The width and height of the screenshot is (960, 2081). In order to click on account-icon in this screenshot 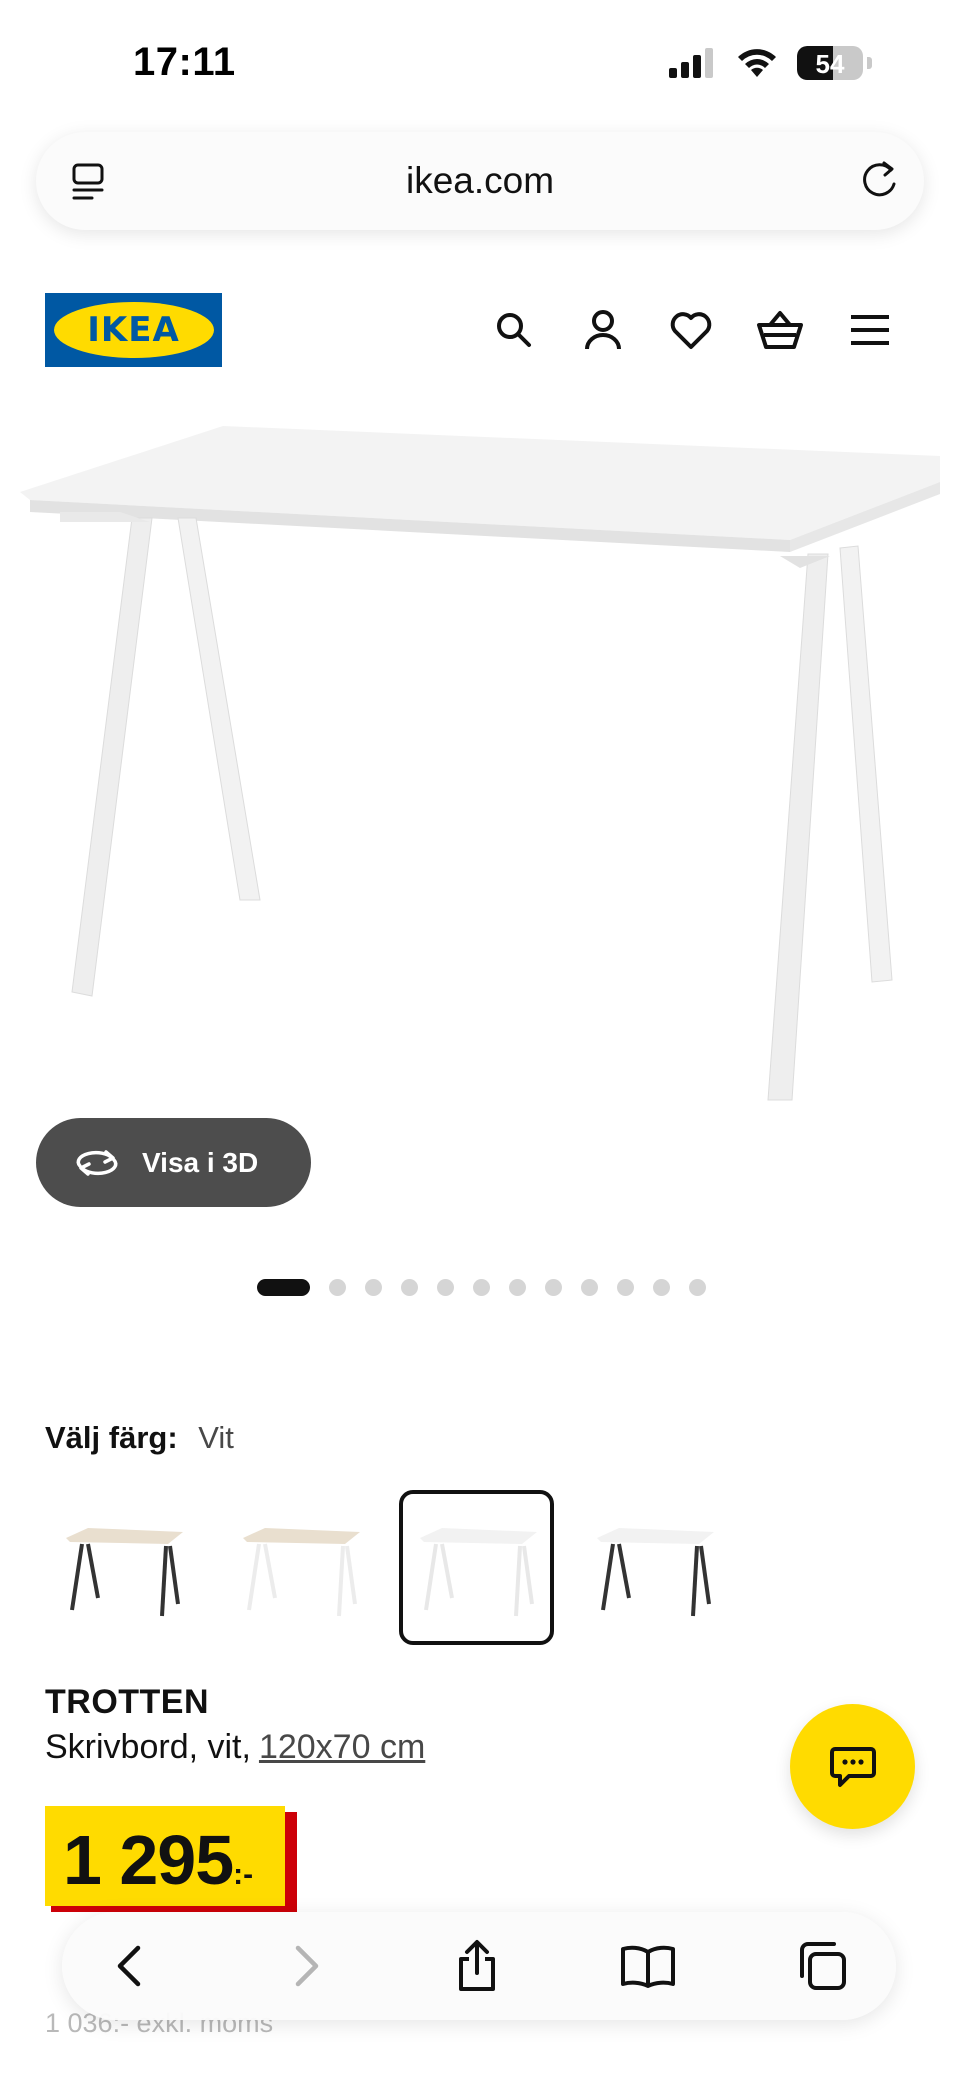, I will do `click(603, 330)`.